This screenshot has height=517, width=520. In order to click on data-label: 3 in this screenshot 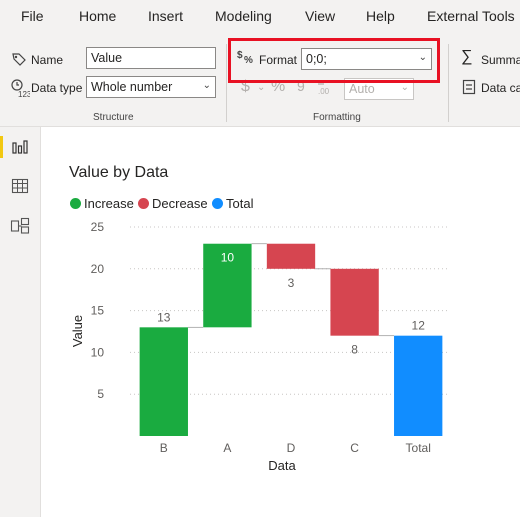, I will do `click(291, 283)`.